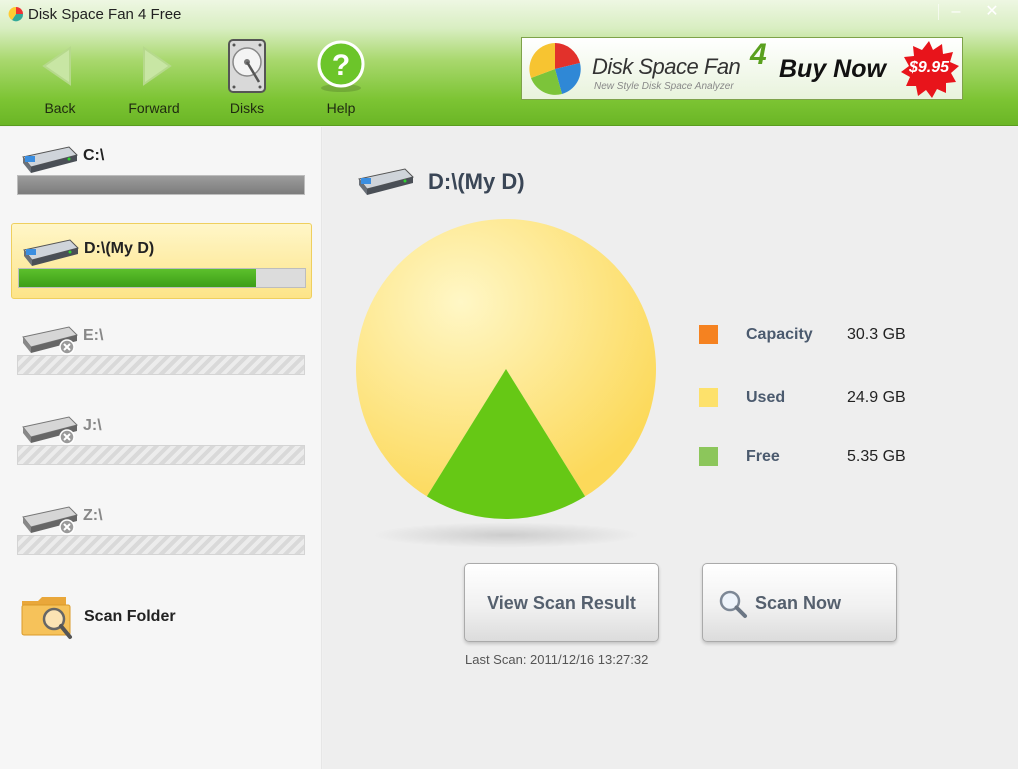 The height and width of the screenshot is (769, 1018). I want to click on close-button: ✕, so click(992, 13).